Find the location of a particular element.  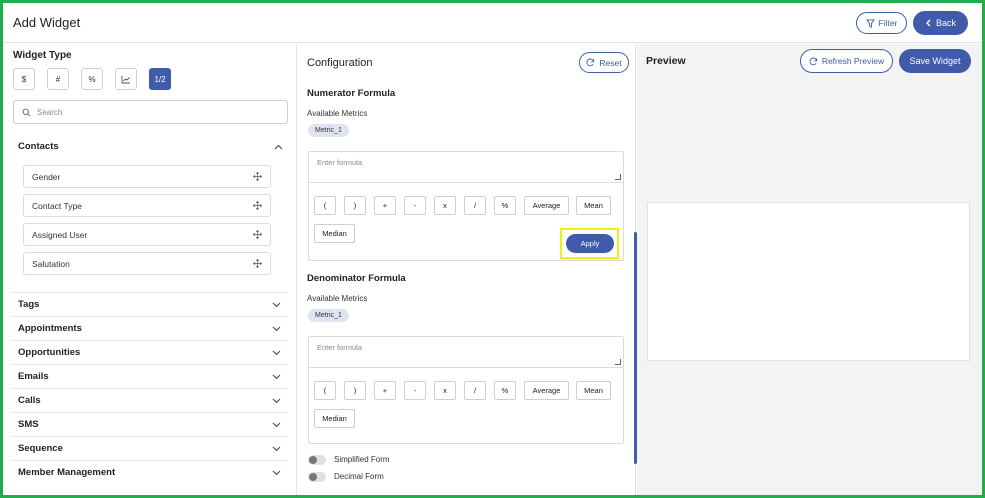

field-contact-type: Contact Type is located at coordinates (147, 205).